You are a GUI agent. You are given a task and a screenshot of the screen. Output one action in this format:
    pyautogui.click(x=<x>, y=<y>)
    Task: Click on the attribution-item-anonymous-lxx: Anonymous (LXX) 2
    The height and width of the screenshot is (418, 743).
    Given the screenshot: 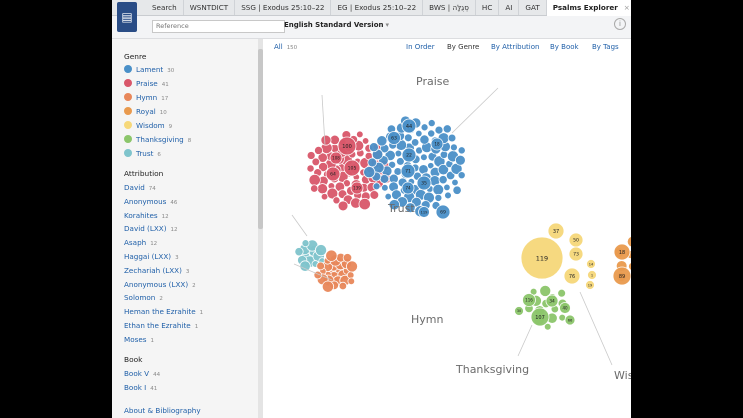 What is the action you would take?
    pyautogui.click(x=160, y=284)
    